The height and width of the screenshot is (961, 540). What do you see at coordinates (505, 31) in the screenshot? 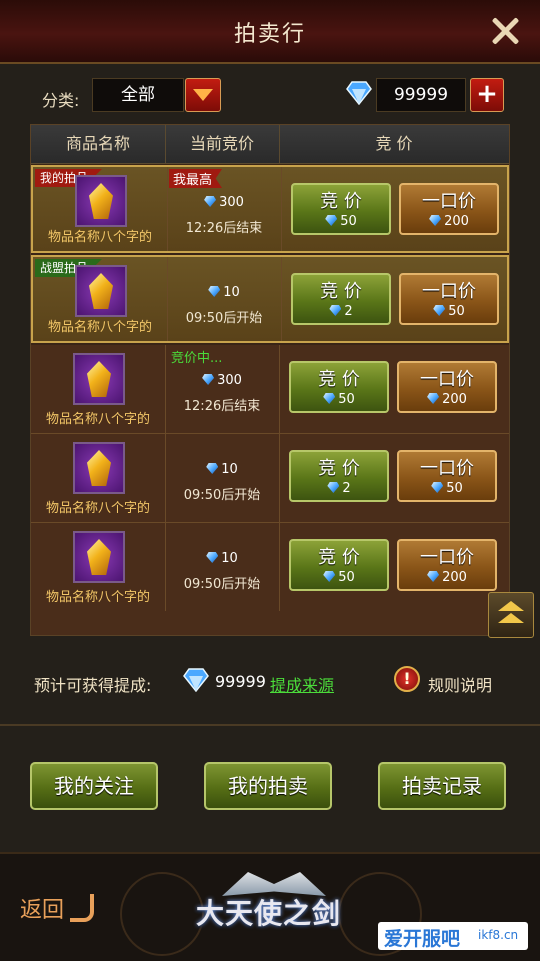
I see `close-icon` at bounding box center [505, 31].